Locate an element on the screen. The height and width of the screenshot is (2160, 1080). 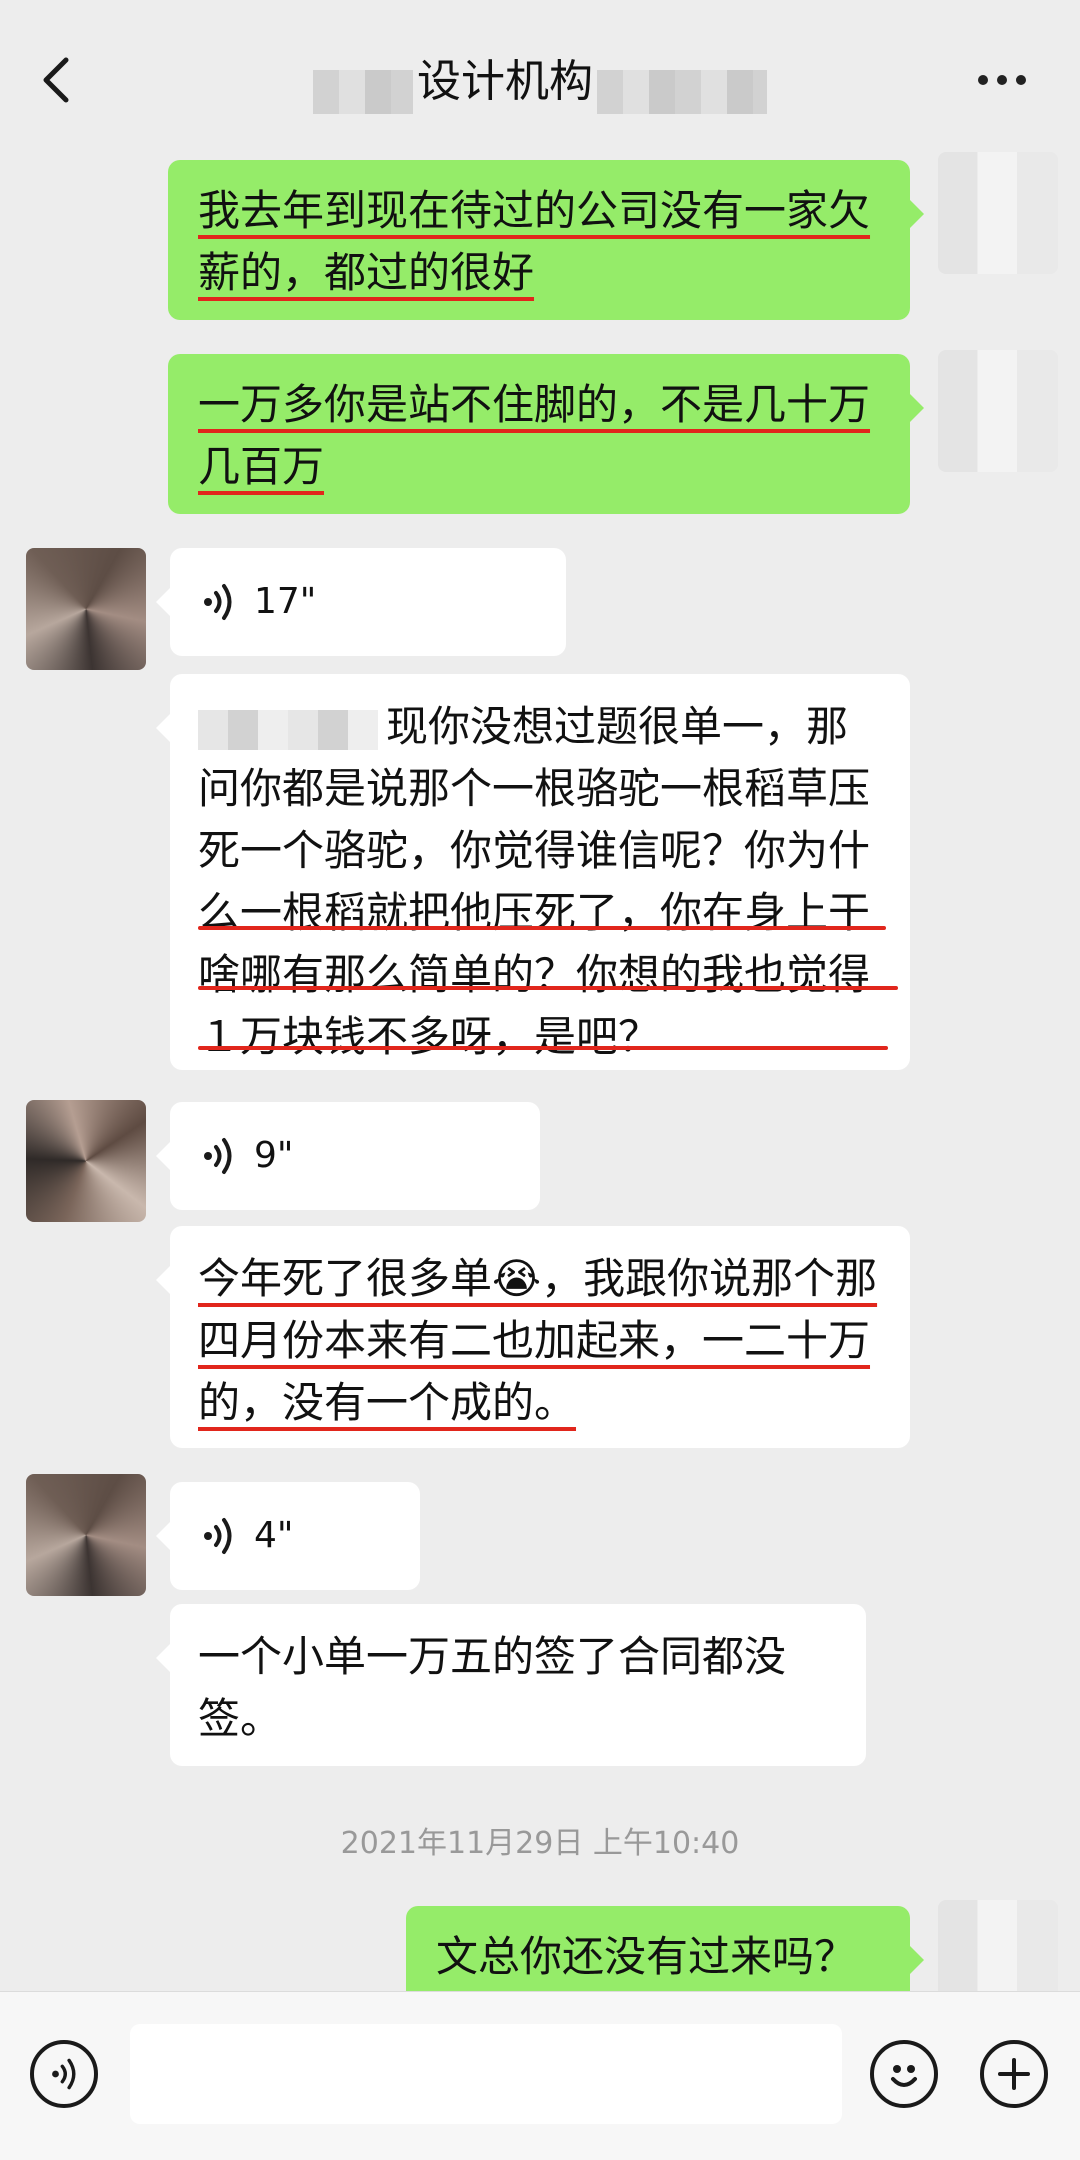
message-bubble-sent: 我去年到现在待过的公司没有一家欠薪的，都过的很好 is located at coordinates (546, 240).